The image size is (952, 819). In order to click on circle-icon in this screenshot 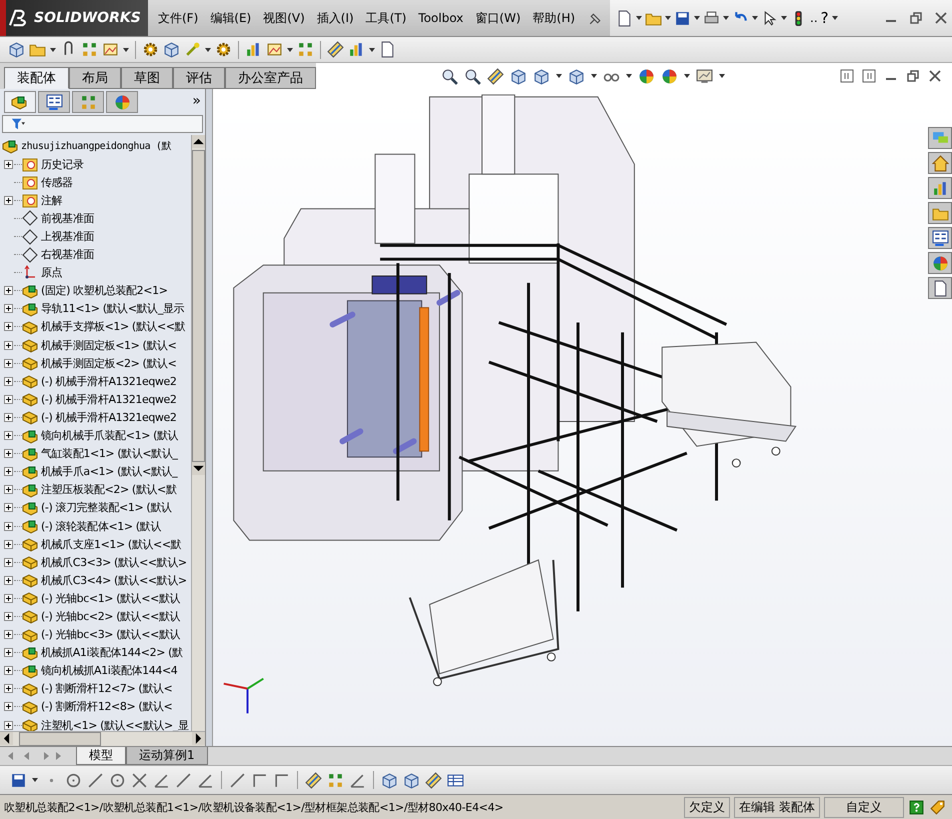, I will do `click(73, 780)`.